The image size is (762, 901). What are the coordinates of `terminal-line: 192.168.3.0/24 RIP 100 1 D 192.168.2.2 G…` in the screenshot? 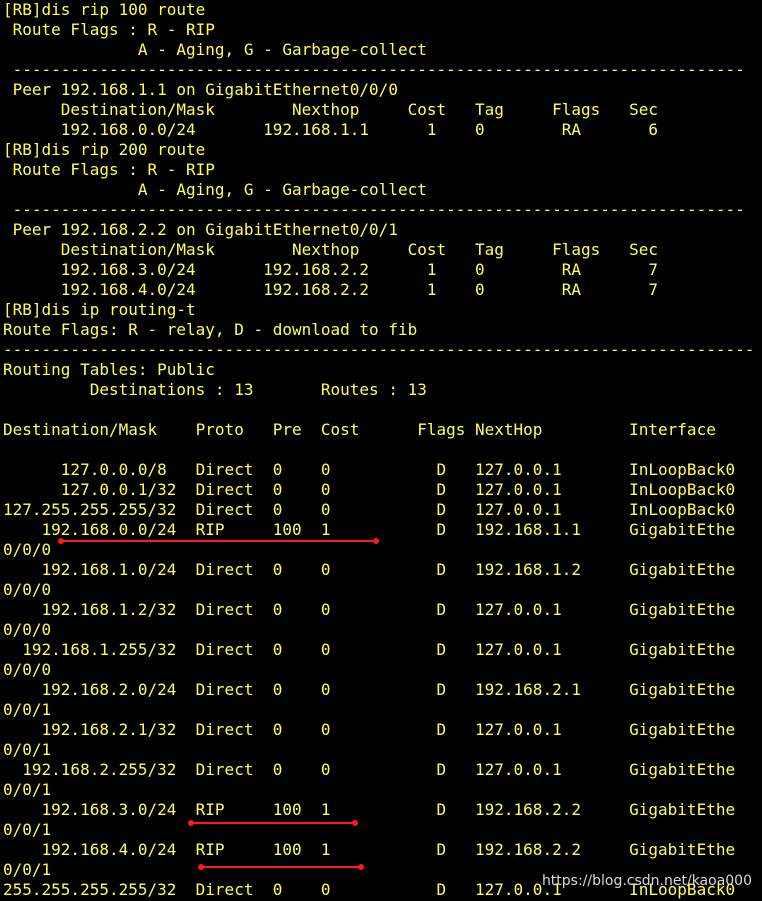 It's located at (369, 809).